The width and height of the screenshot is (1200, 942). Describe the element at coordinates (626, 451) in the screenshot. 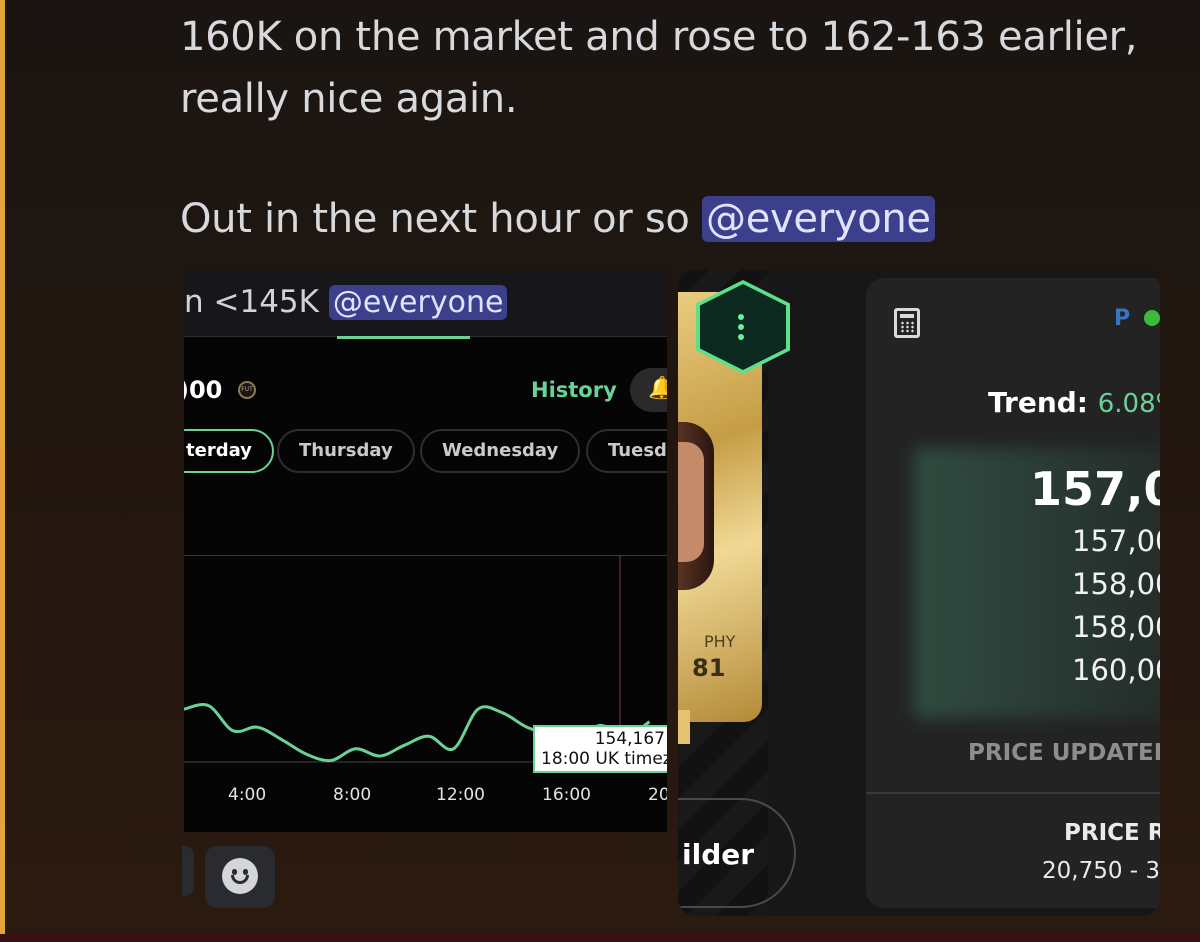

I see `day-pill-tuesday: Tuesda` at that location.